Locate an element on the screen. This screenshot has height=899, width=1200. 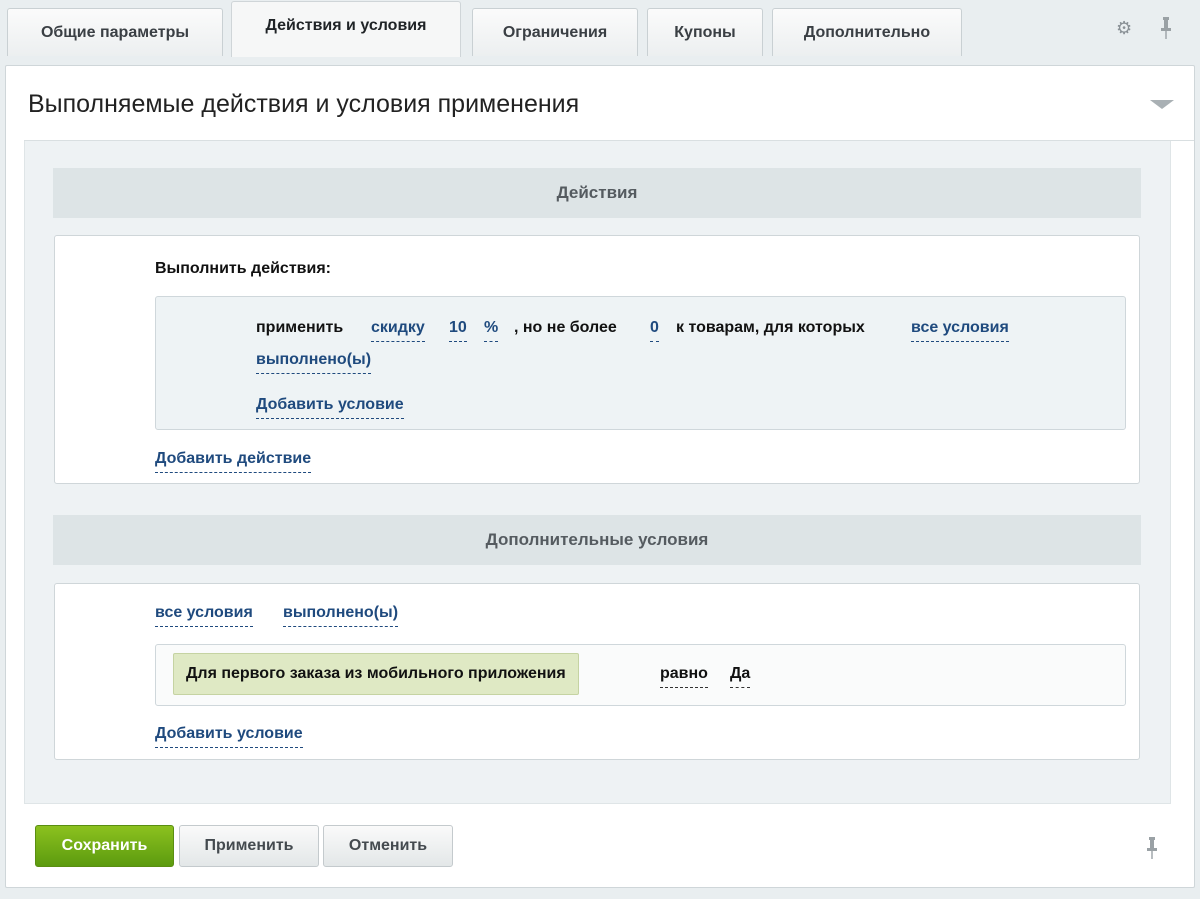
tab-general: Общие параметры is located at coordinates (115, 32).